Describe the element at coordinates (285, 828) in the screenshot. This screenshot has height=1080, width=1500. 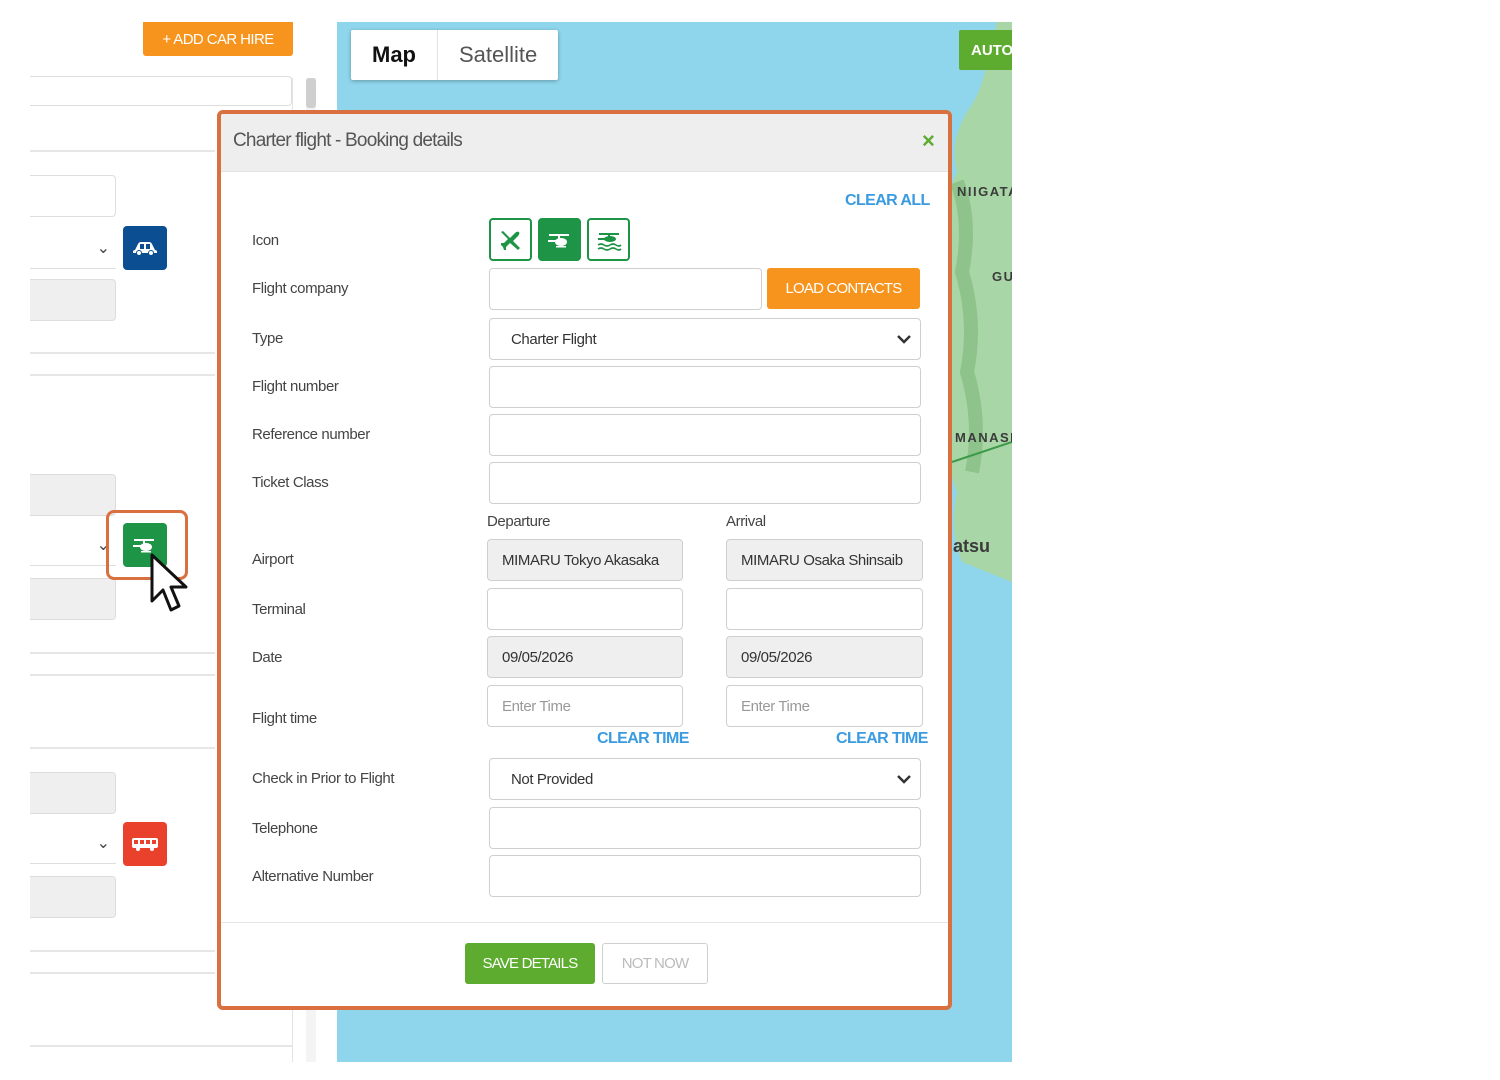
I see `telephone-label: Telephone` at that location.